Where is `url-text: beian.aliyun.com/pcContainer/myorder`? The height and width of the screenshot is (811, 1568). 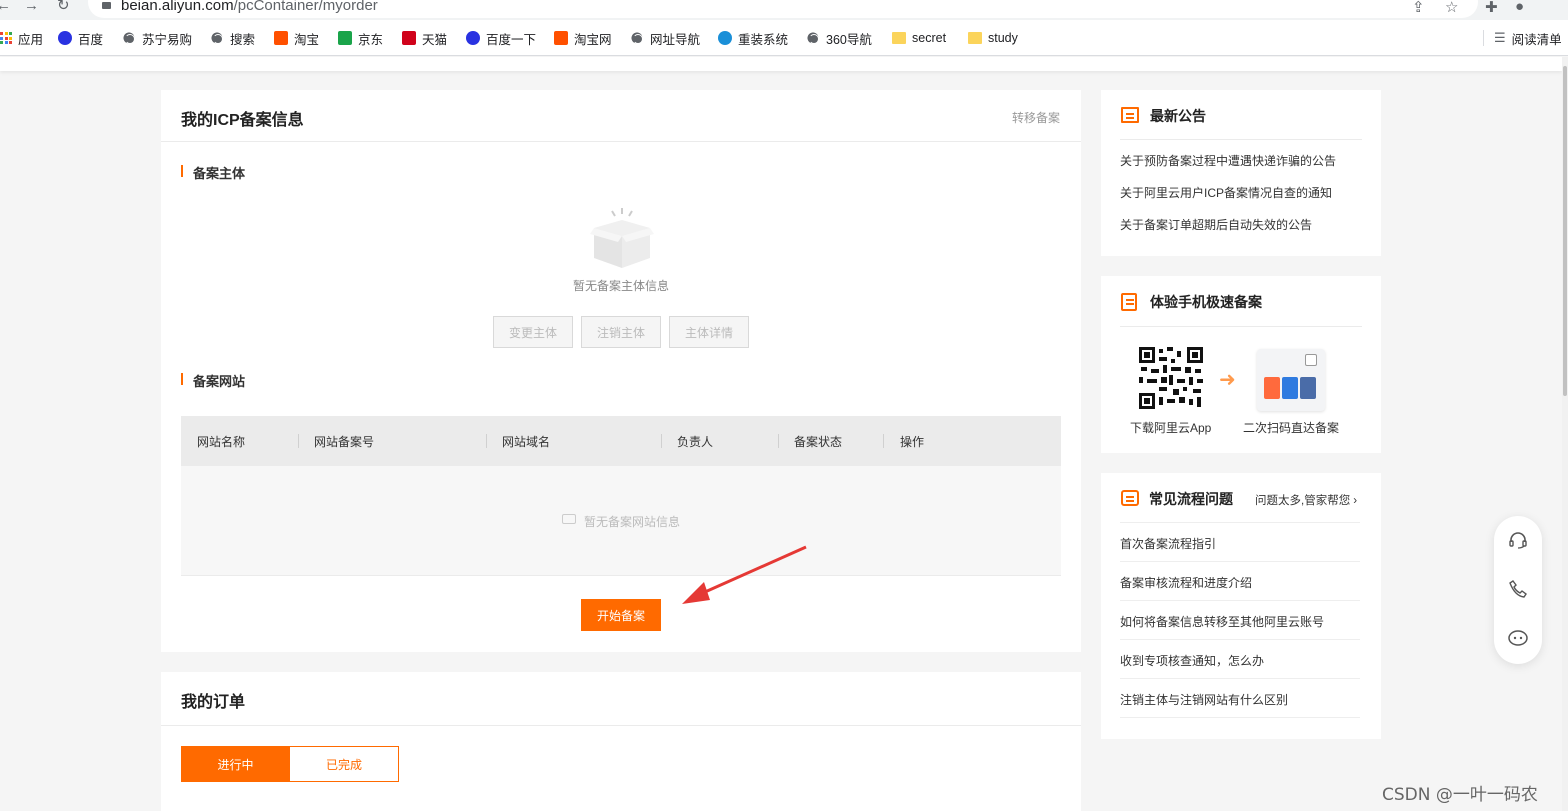
url-text: beian.aliyun.com/pcContainer/myorder is located at coordinates (249, 7).